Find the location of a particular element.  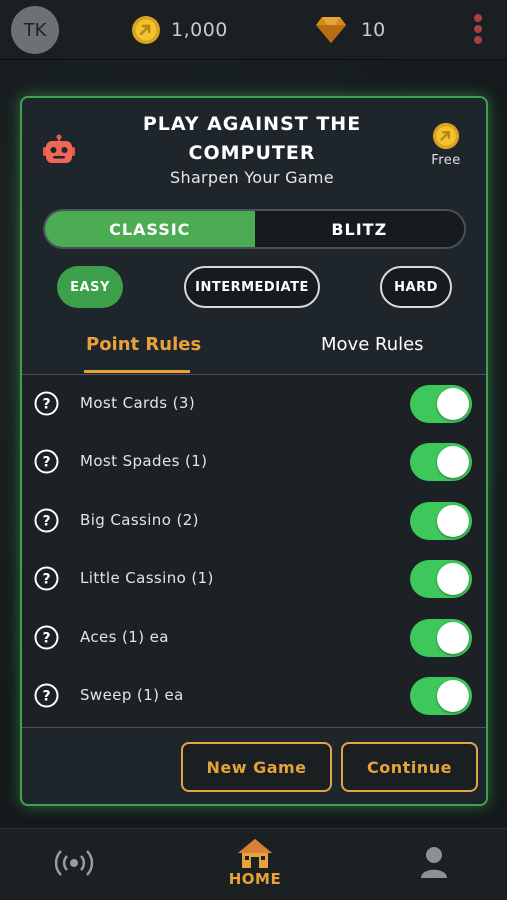

continue-button: Continue is located at coordinates (409, 767).